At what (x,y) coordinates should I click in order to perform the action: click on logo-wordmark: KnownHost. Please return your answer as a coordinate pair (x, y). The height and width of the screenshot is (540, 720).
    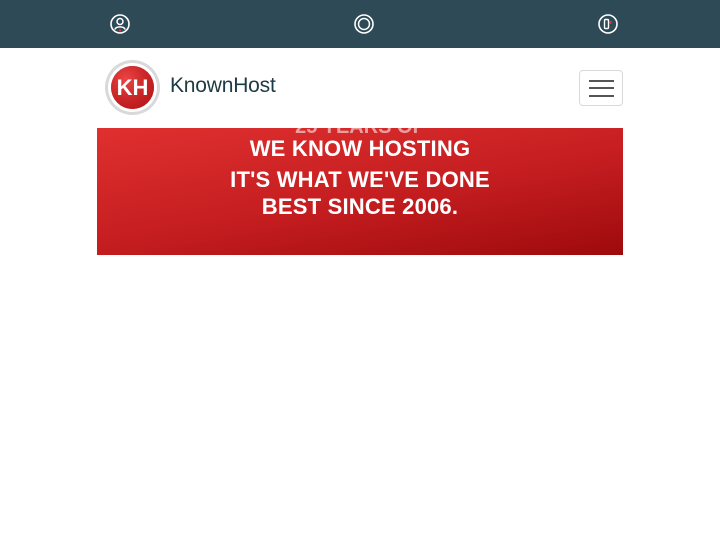
    Looking at the image, I should click on (223, 85).